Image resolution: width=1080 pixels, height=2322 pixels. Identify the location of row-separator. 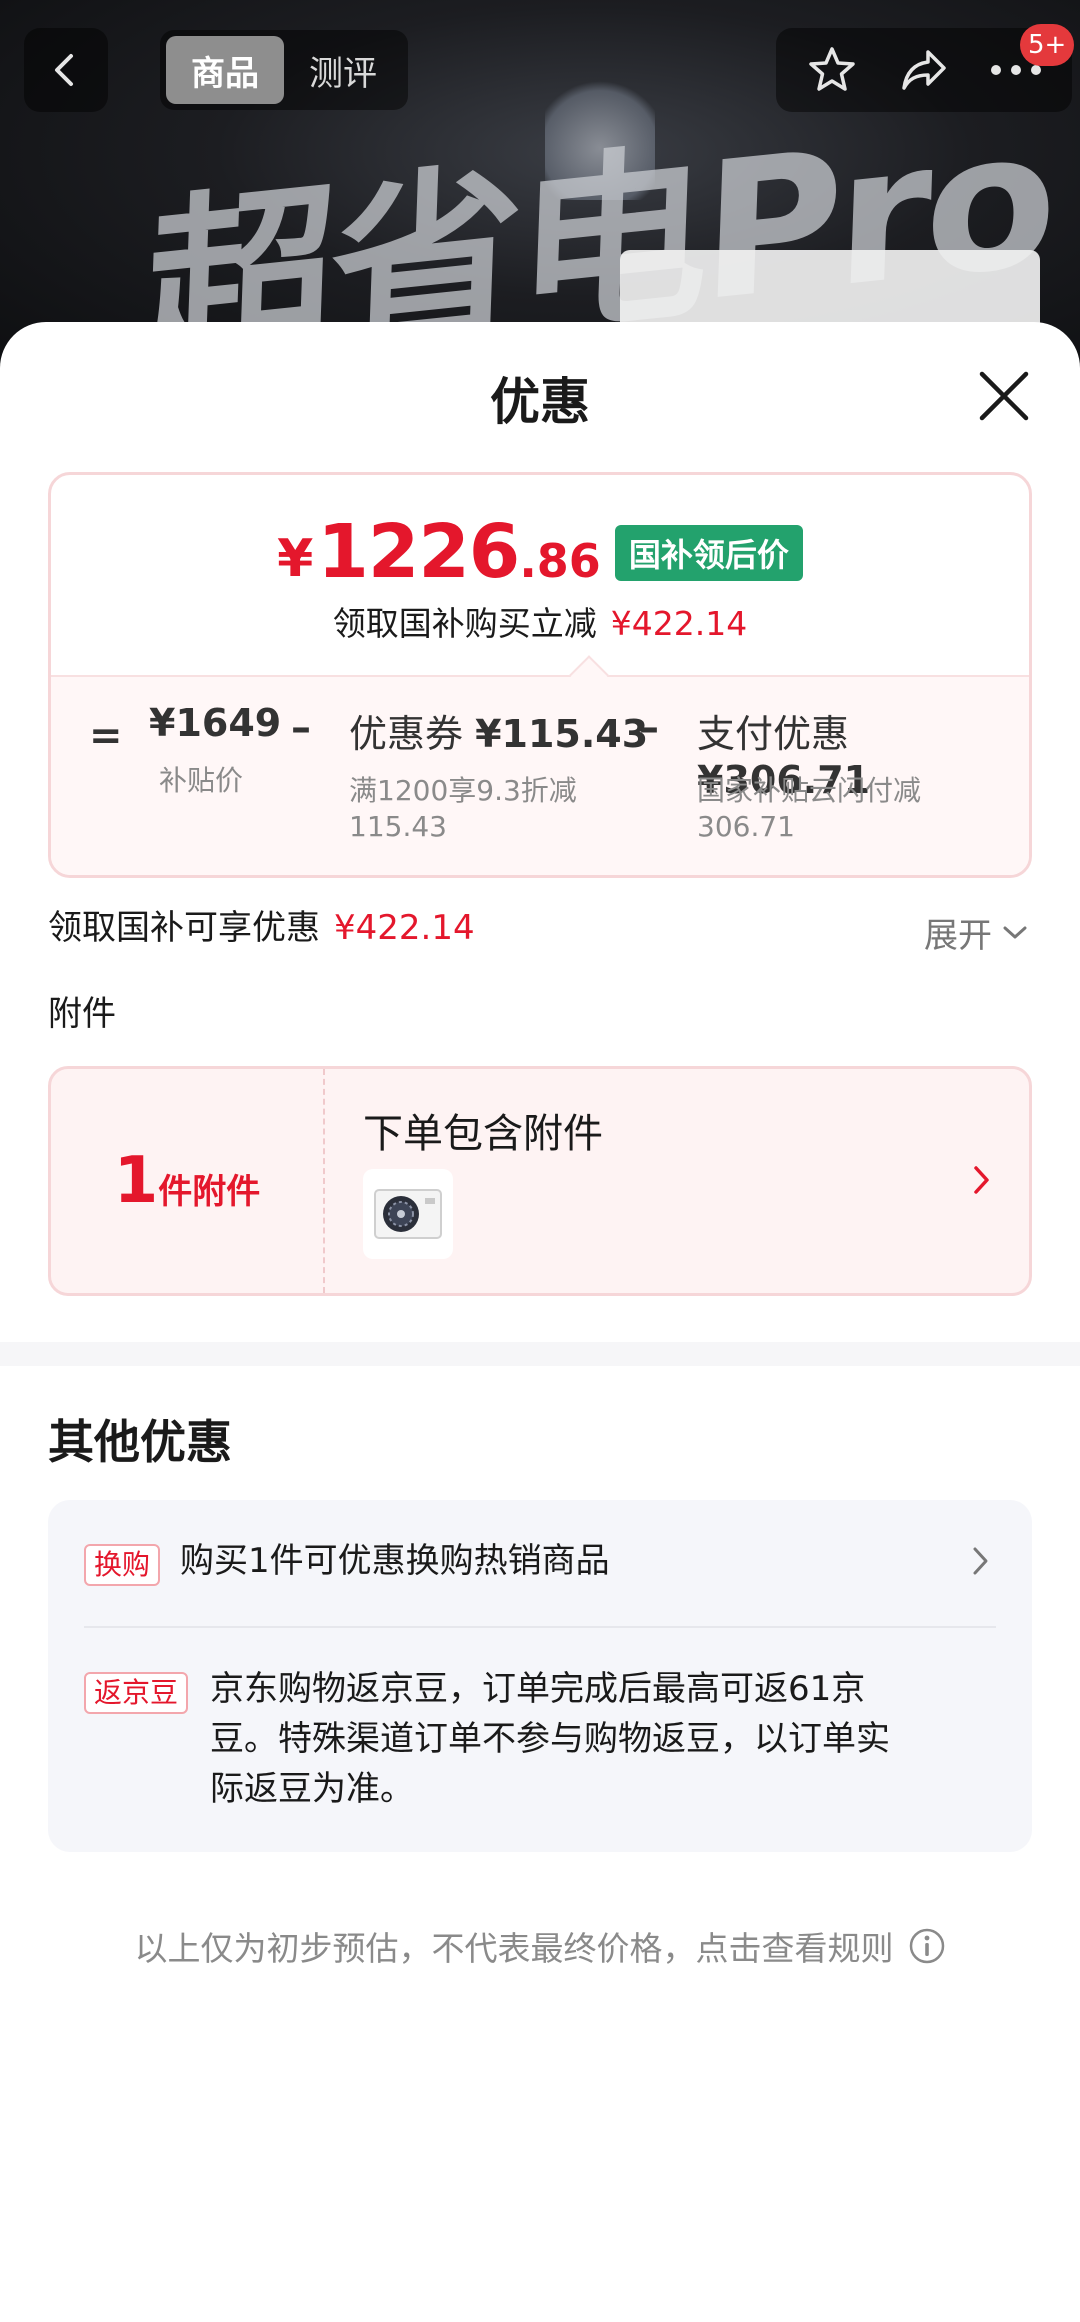
(540, 1627).